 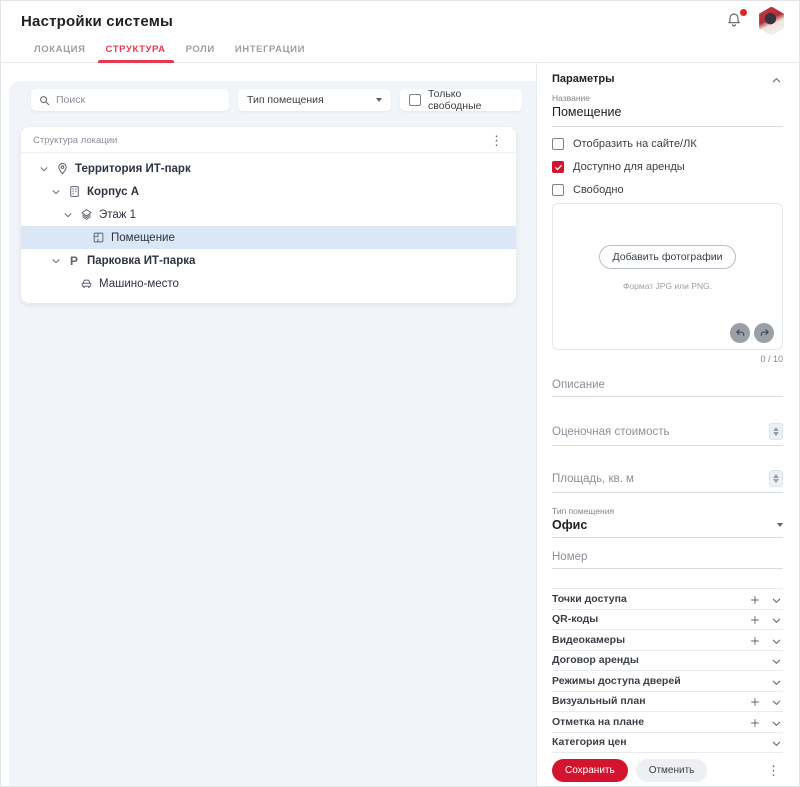 What do you see at coordinates (113, 191) in the screenshot?
I see `tree-item-label: Корпус А` at bounding box center [113, 191].